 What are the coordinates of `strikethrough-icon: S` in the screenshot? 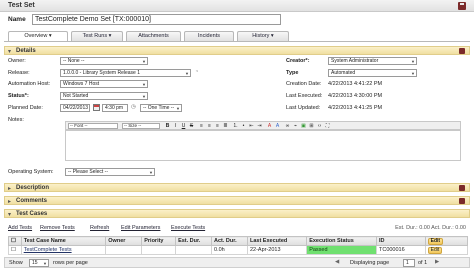 It's located at (191, 126).